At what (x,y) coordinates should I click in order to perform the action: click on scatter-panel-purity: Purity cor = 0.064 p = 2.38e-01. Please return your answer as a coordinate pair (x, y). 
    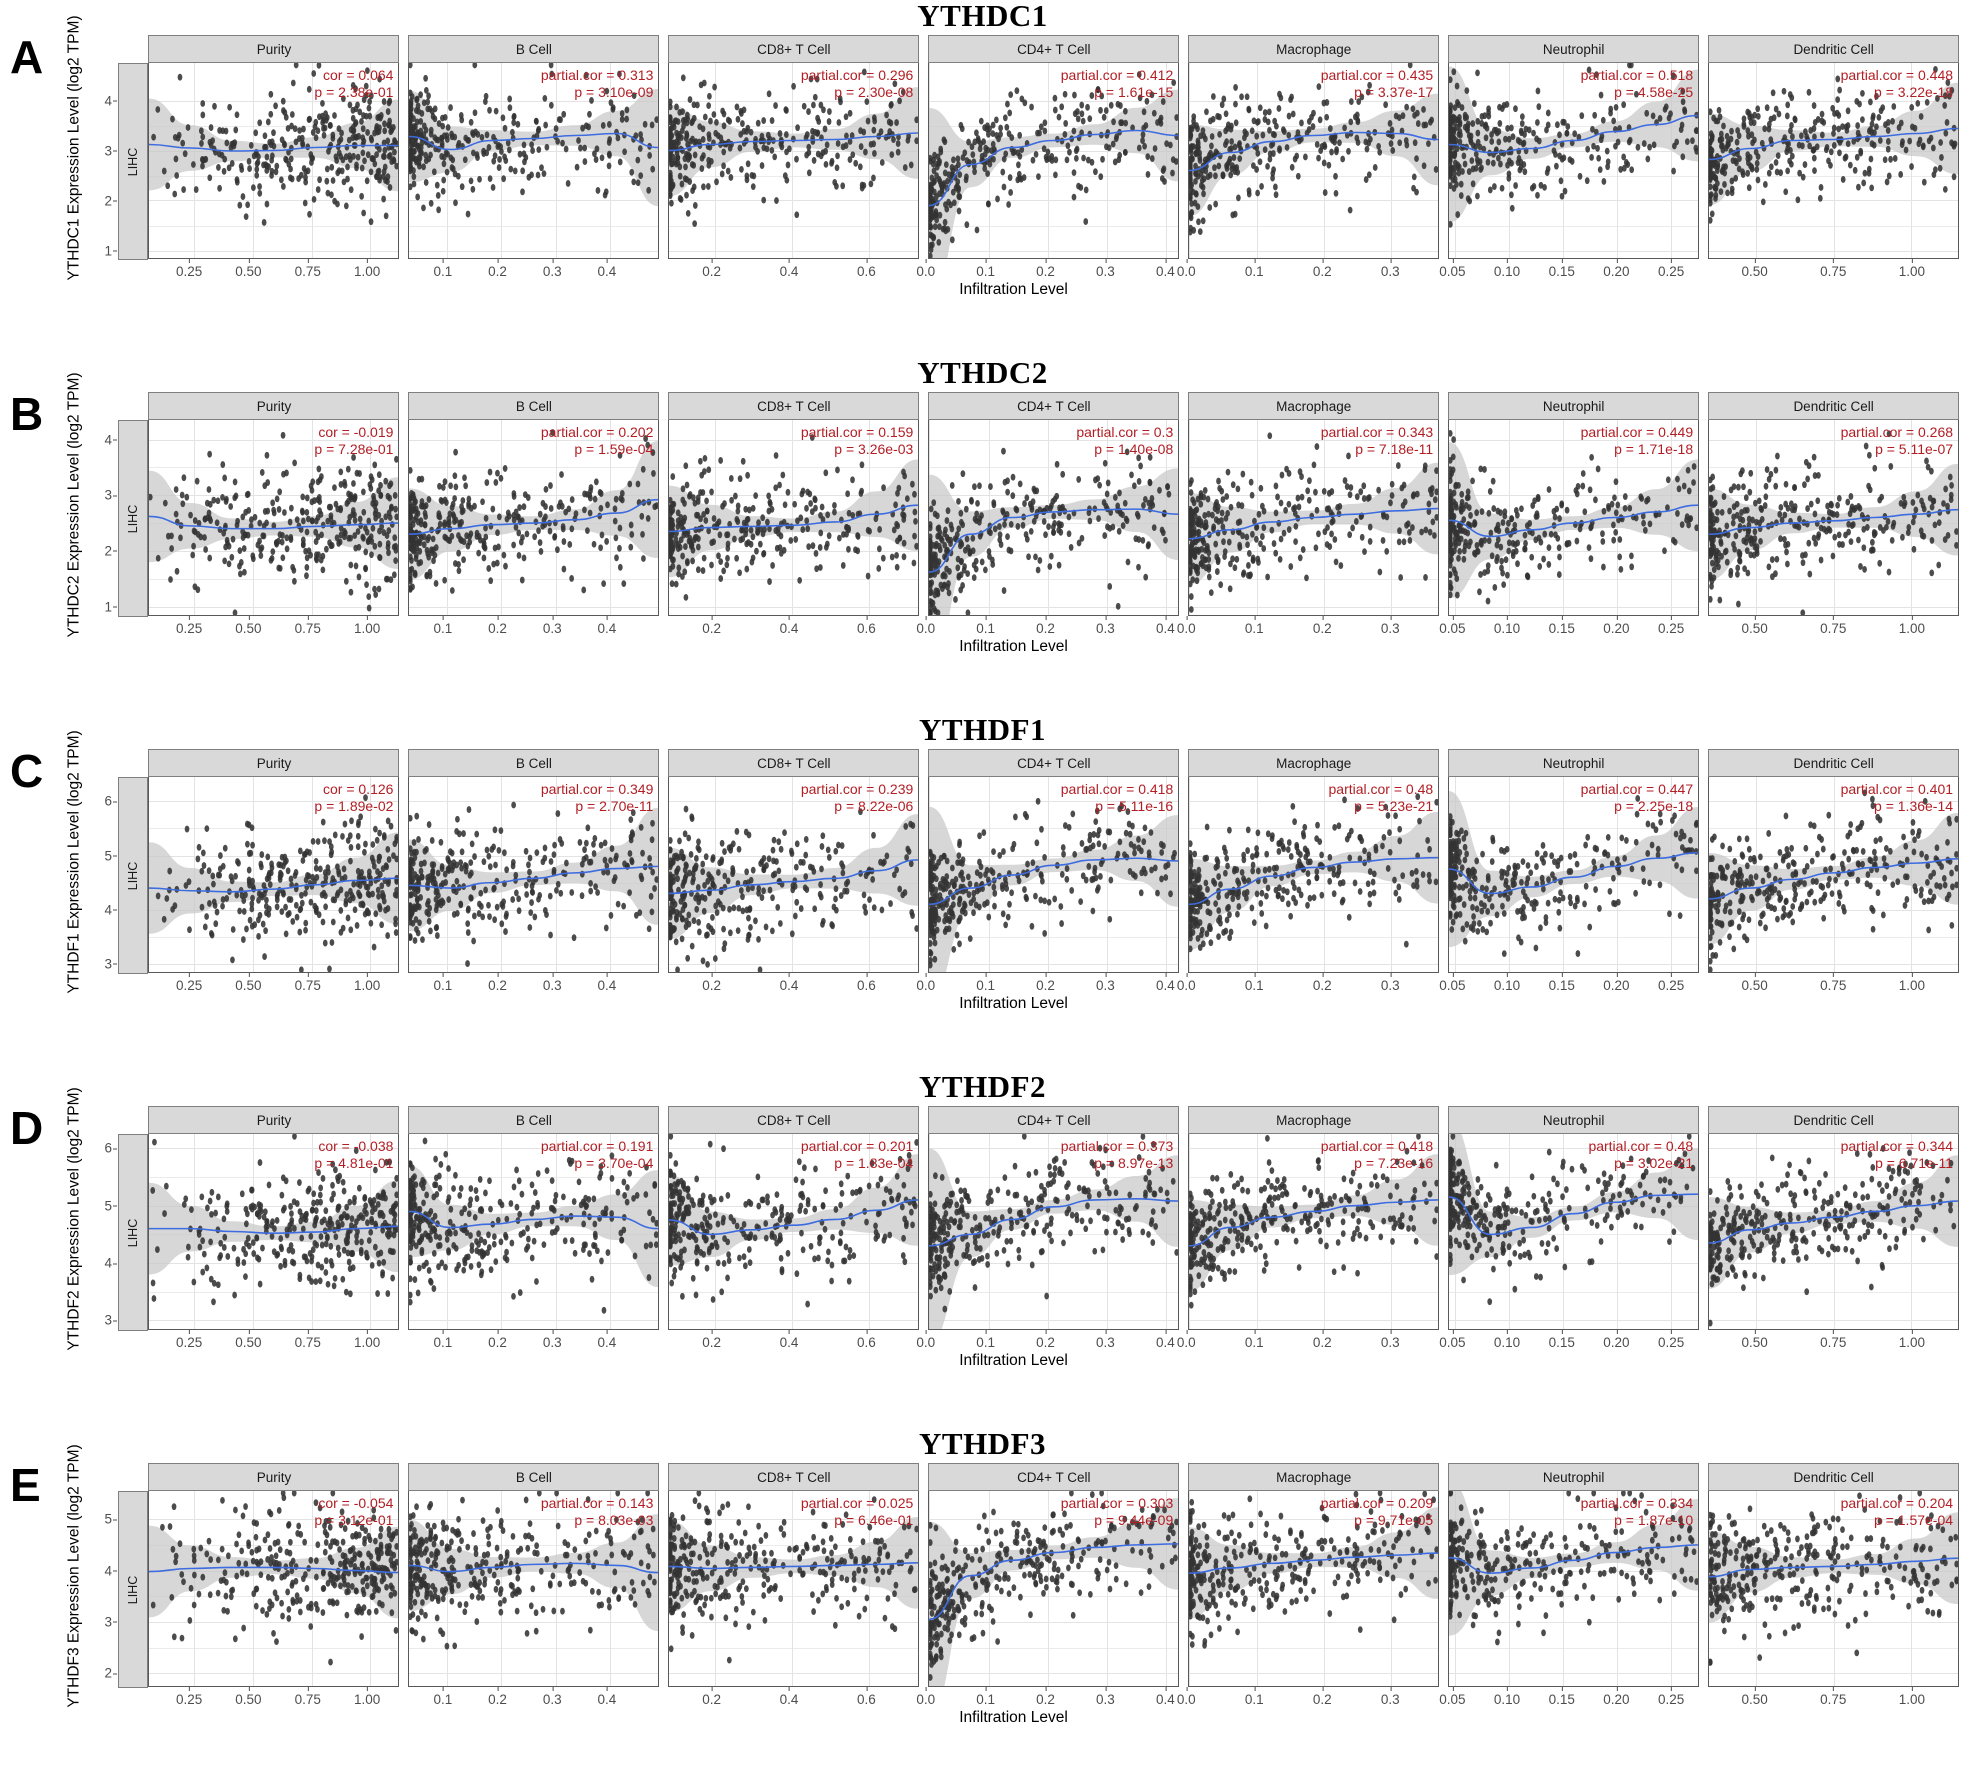
    Looking at the image, I should click on (274, 147).